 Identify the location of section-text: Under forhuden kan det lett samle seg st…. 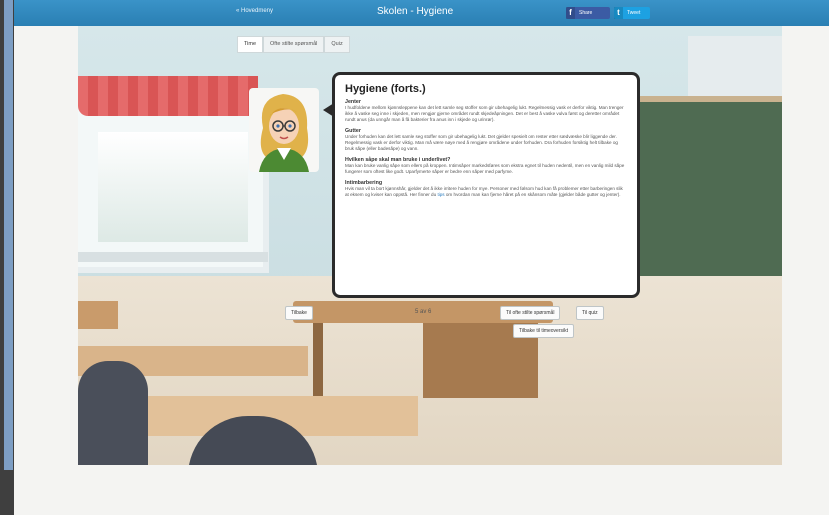
(481, 142).